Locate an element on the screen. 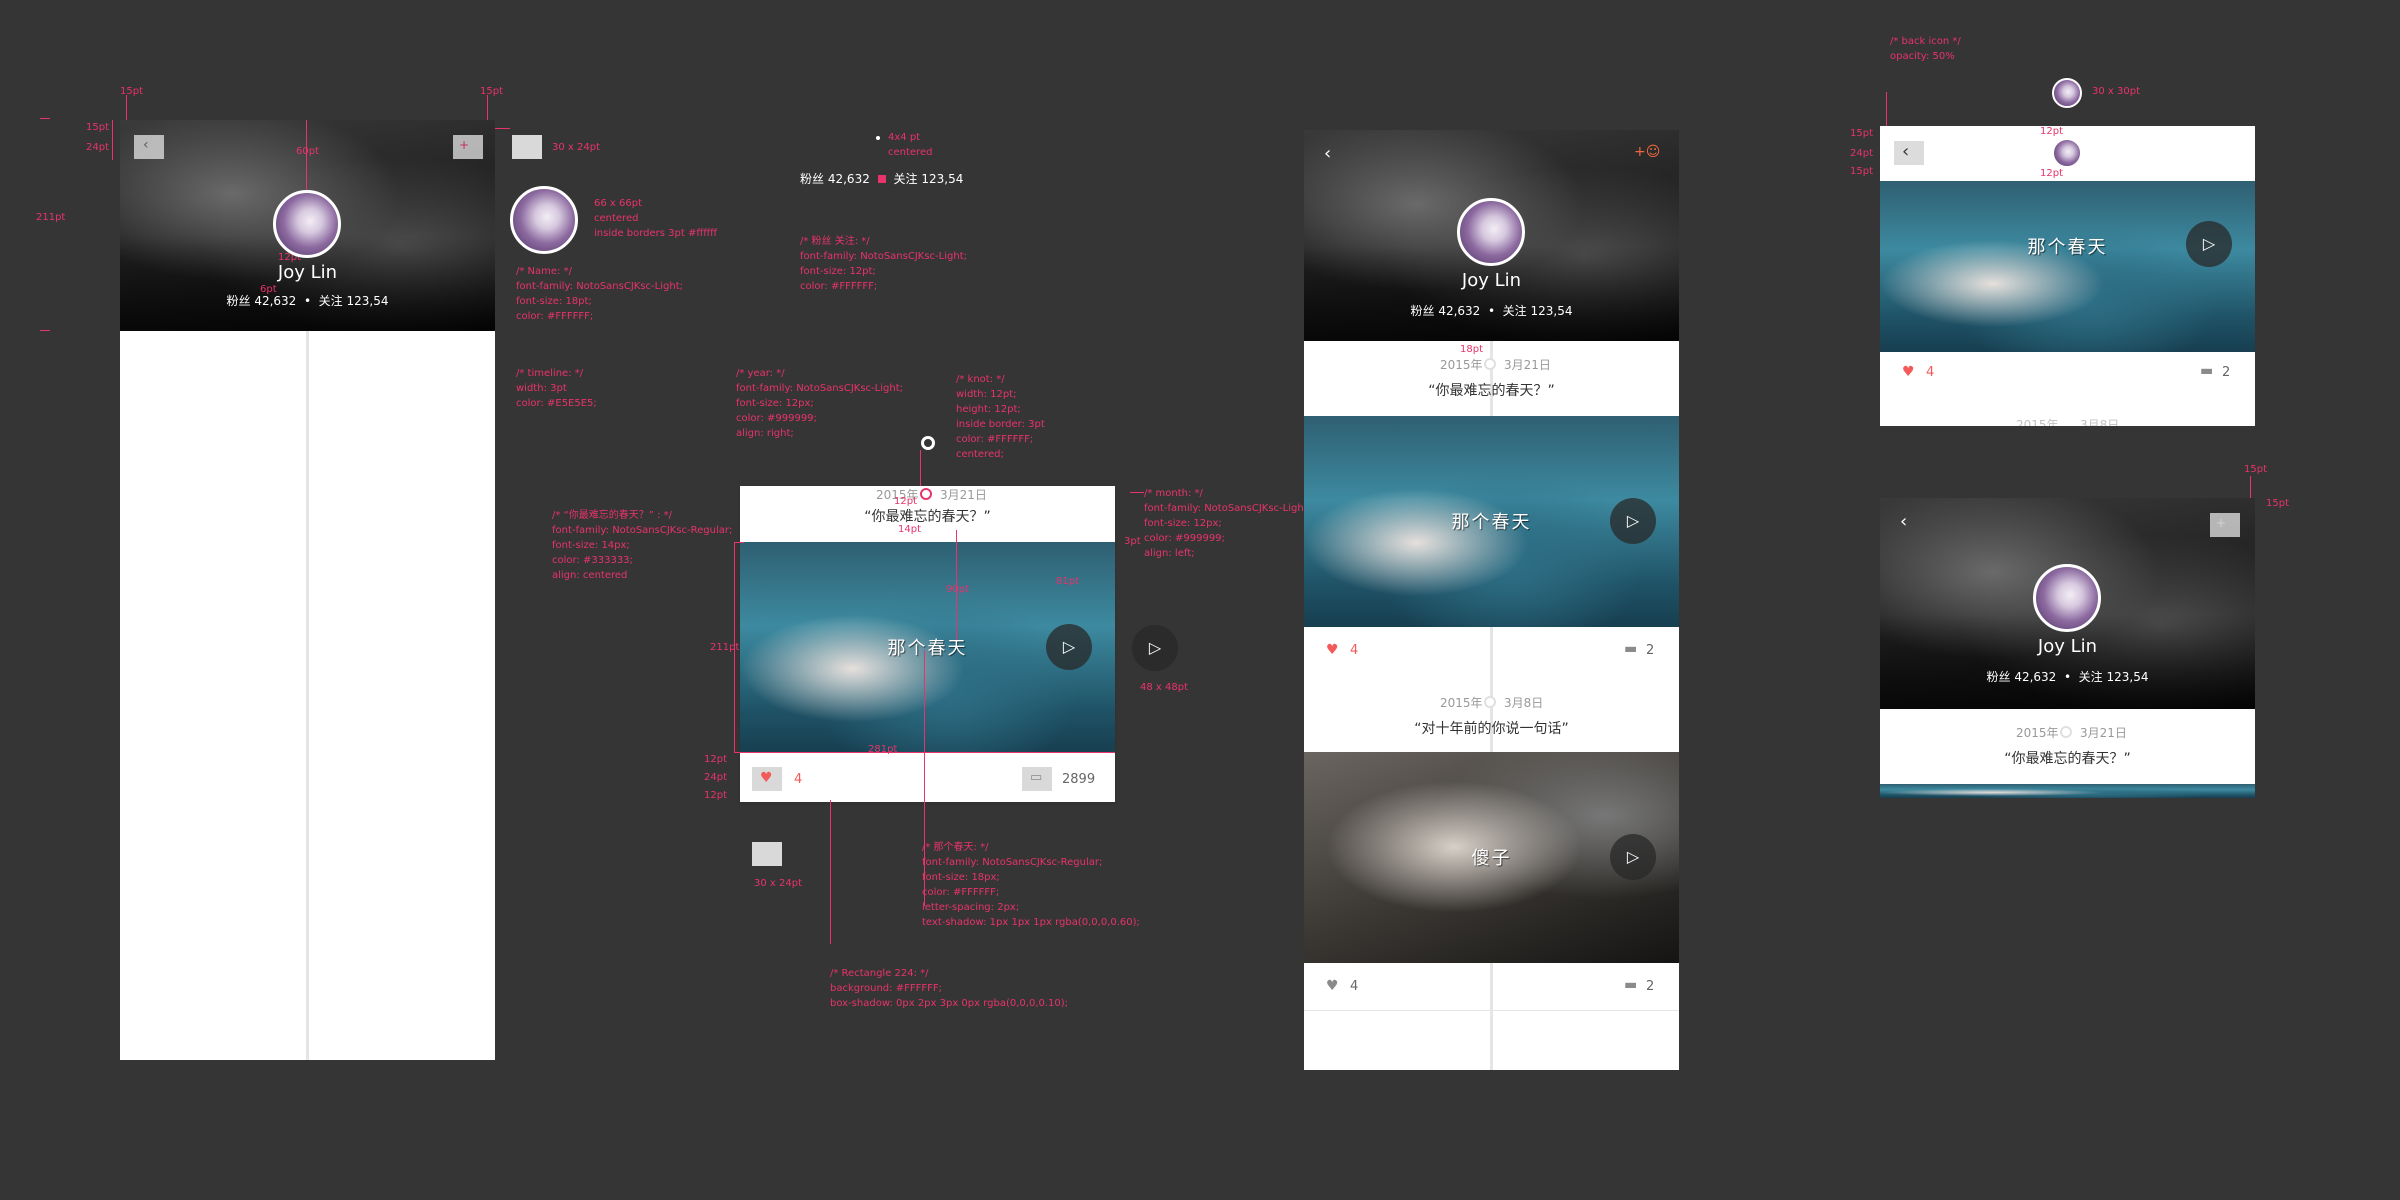 The width and height of the screenshot is (2400, 1200). collapsed-header-screen: ‹ 那个春天 ▷ ♥ 4 ▬ 2 2015年 3月8日 is located at coordinates (2067, 276).